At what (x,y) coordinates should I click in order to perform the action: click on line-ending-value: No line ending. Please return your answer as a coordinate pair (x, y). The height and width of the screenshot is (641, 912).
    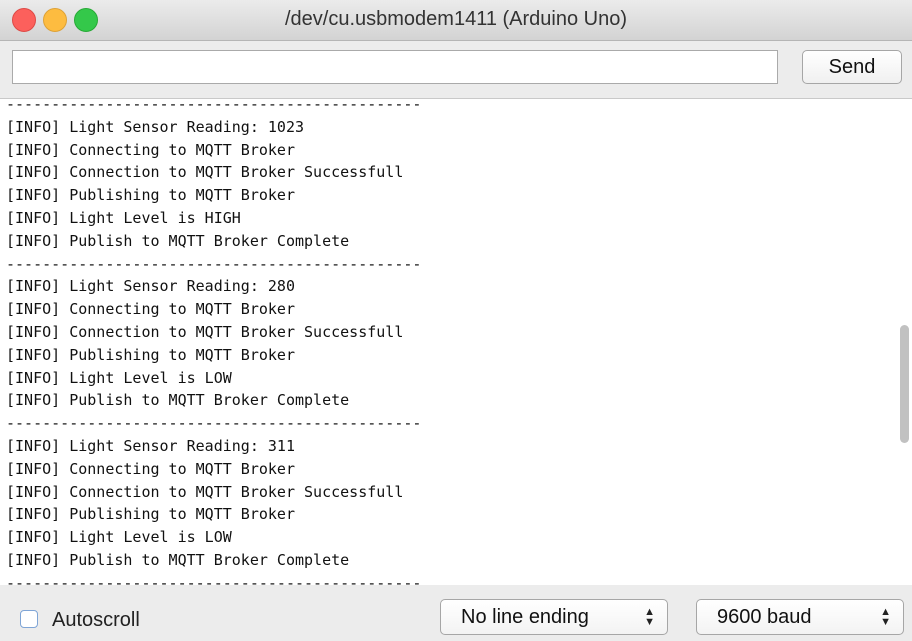
    Looking at the image, I should click on (525, 617).